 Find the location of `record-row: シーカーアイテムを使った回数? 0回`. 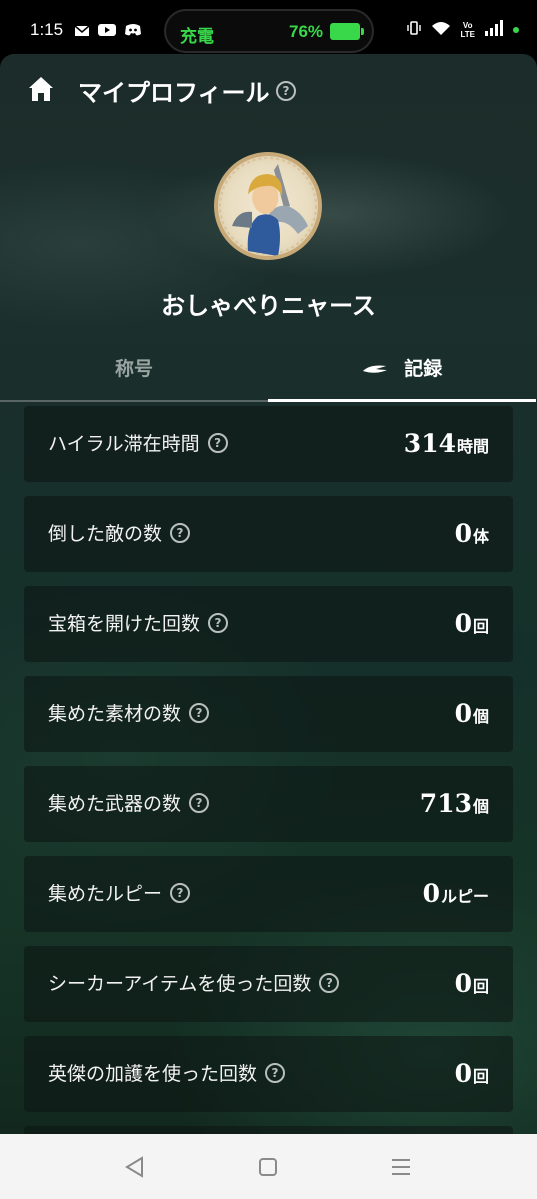

record-row: シーカーアイテムを使った回数? 0回 is located at coordinates (268, 984).